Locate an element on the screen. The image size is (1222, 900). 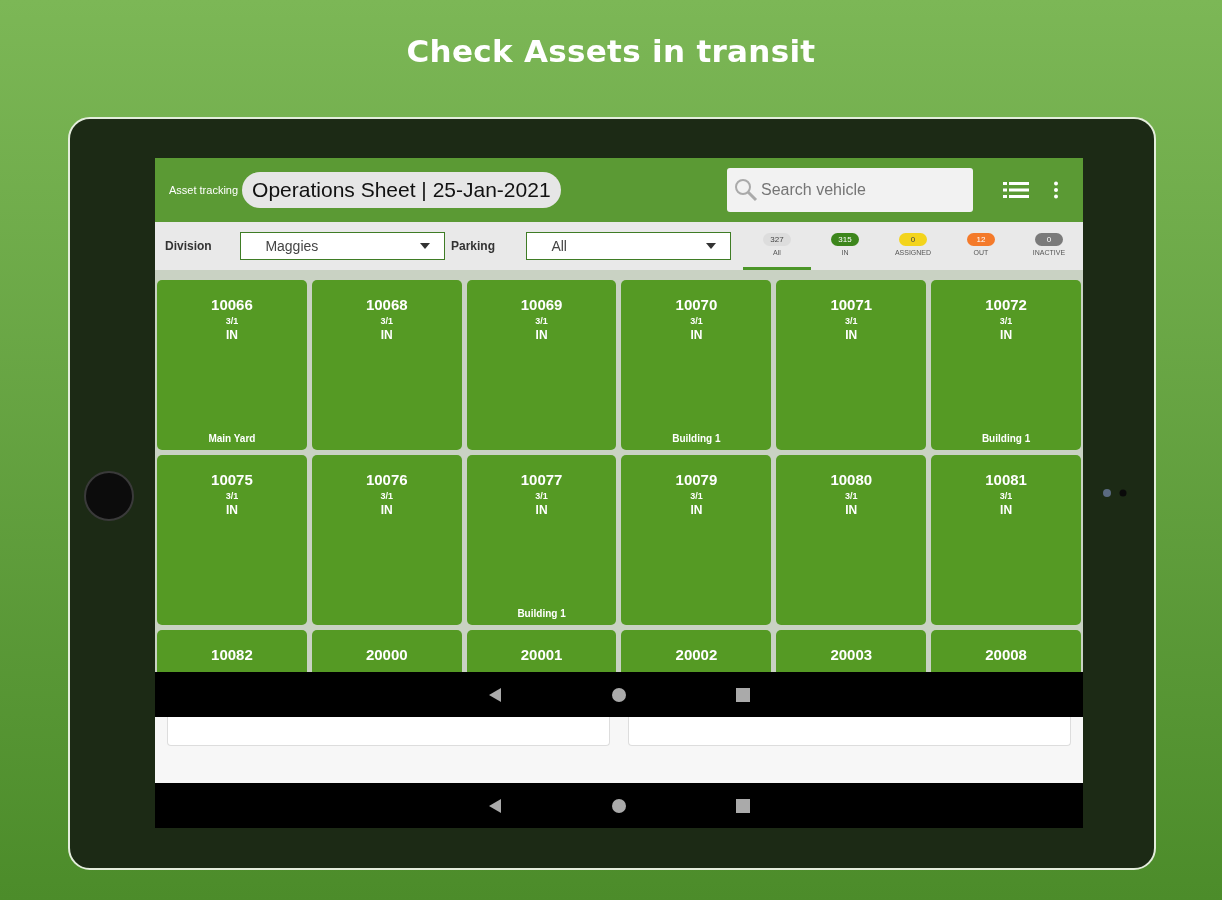
asset-tile: 10066 3/1 IN Main Yard is located at coordinates (232, 365).